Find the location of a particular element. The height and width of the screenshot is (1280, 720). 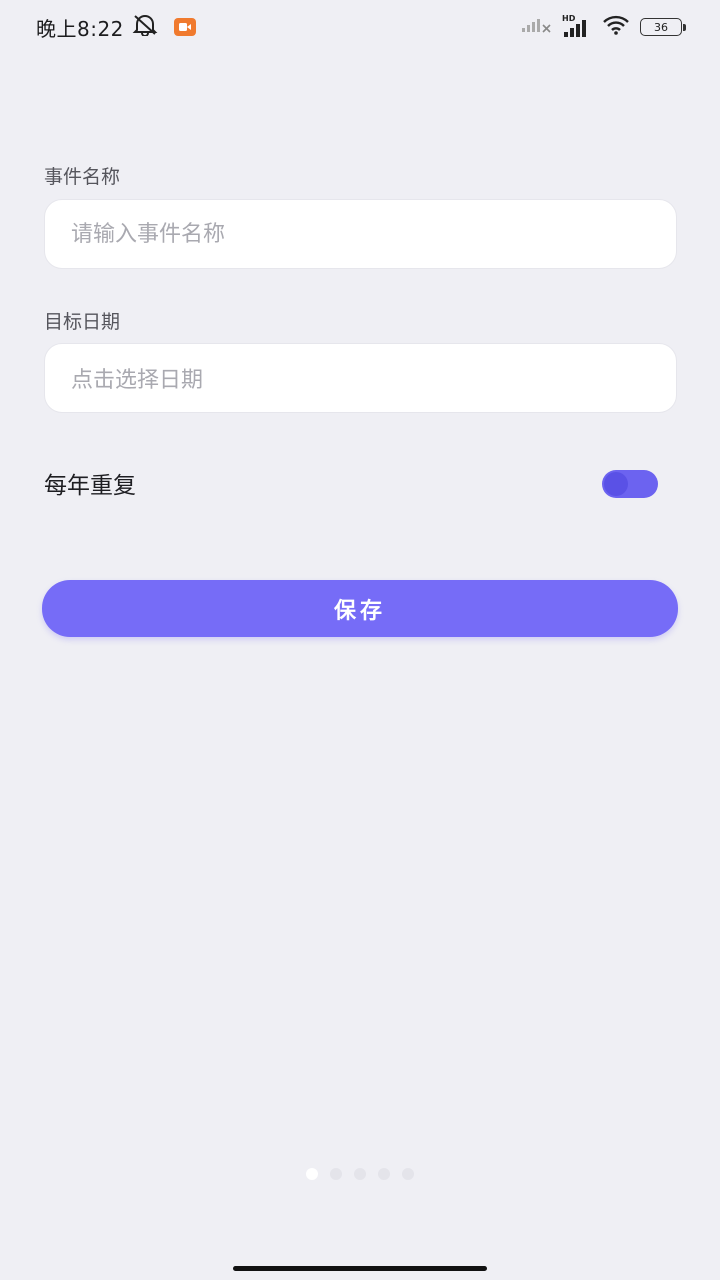

page-indicator is located at coordinates (360, 1174).